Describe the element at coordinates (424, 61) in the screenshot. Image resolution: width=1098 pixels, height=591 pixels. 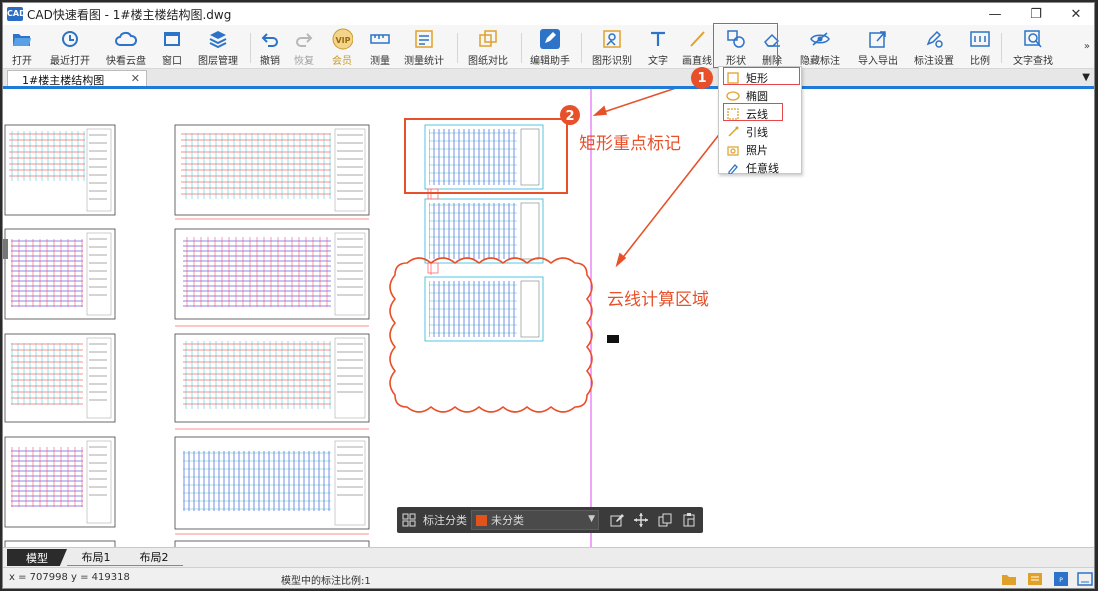
I see `measure-stats-label: 测量统计` at that location.